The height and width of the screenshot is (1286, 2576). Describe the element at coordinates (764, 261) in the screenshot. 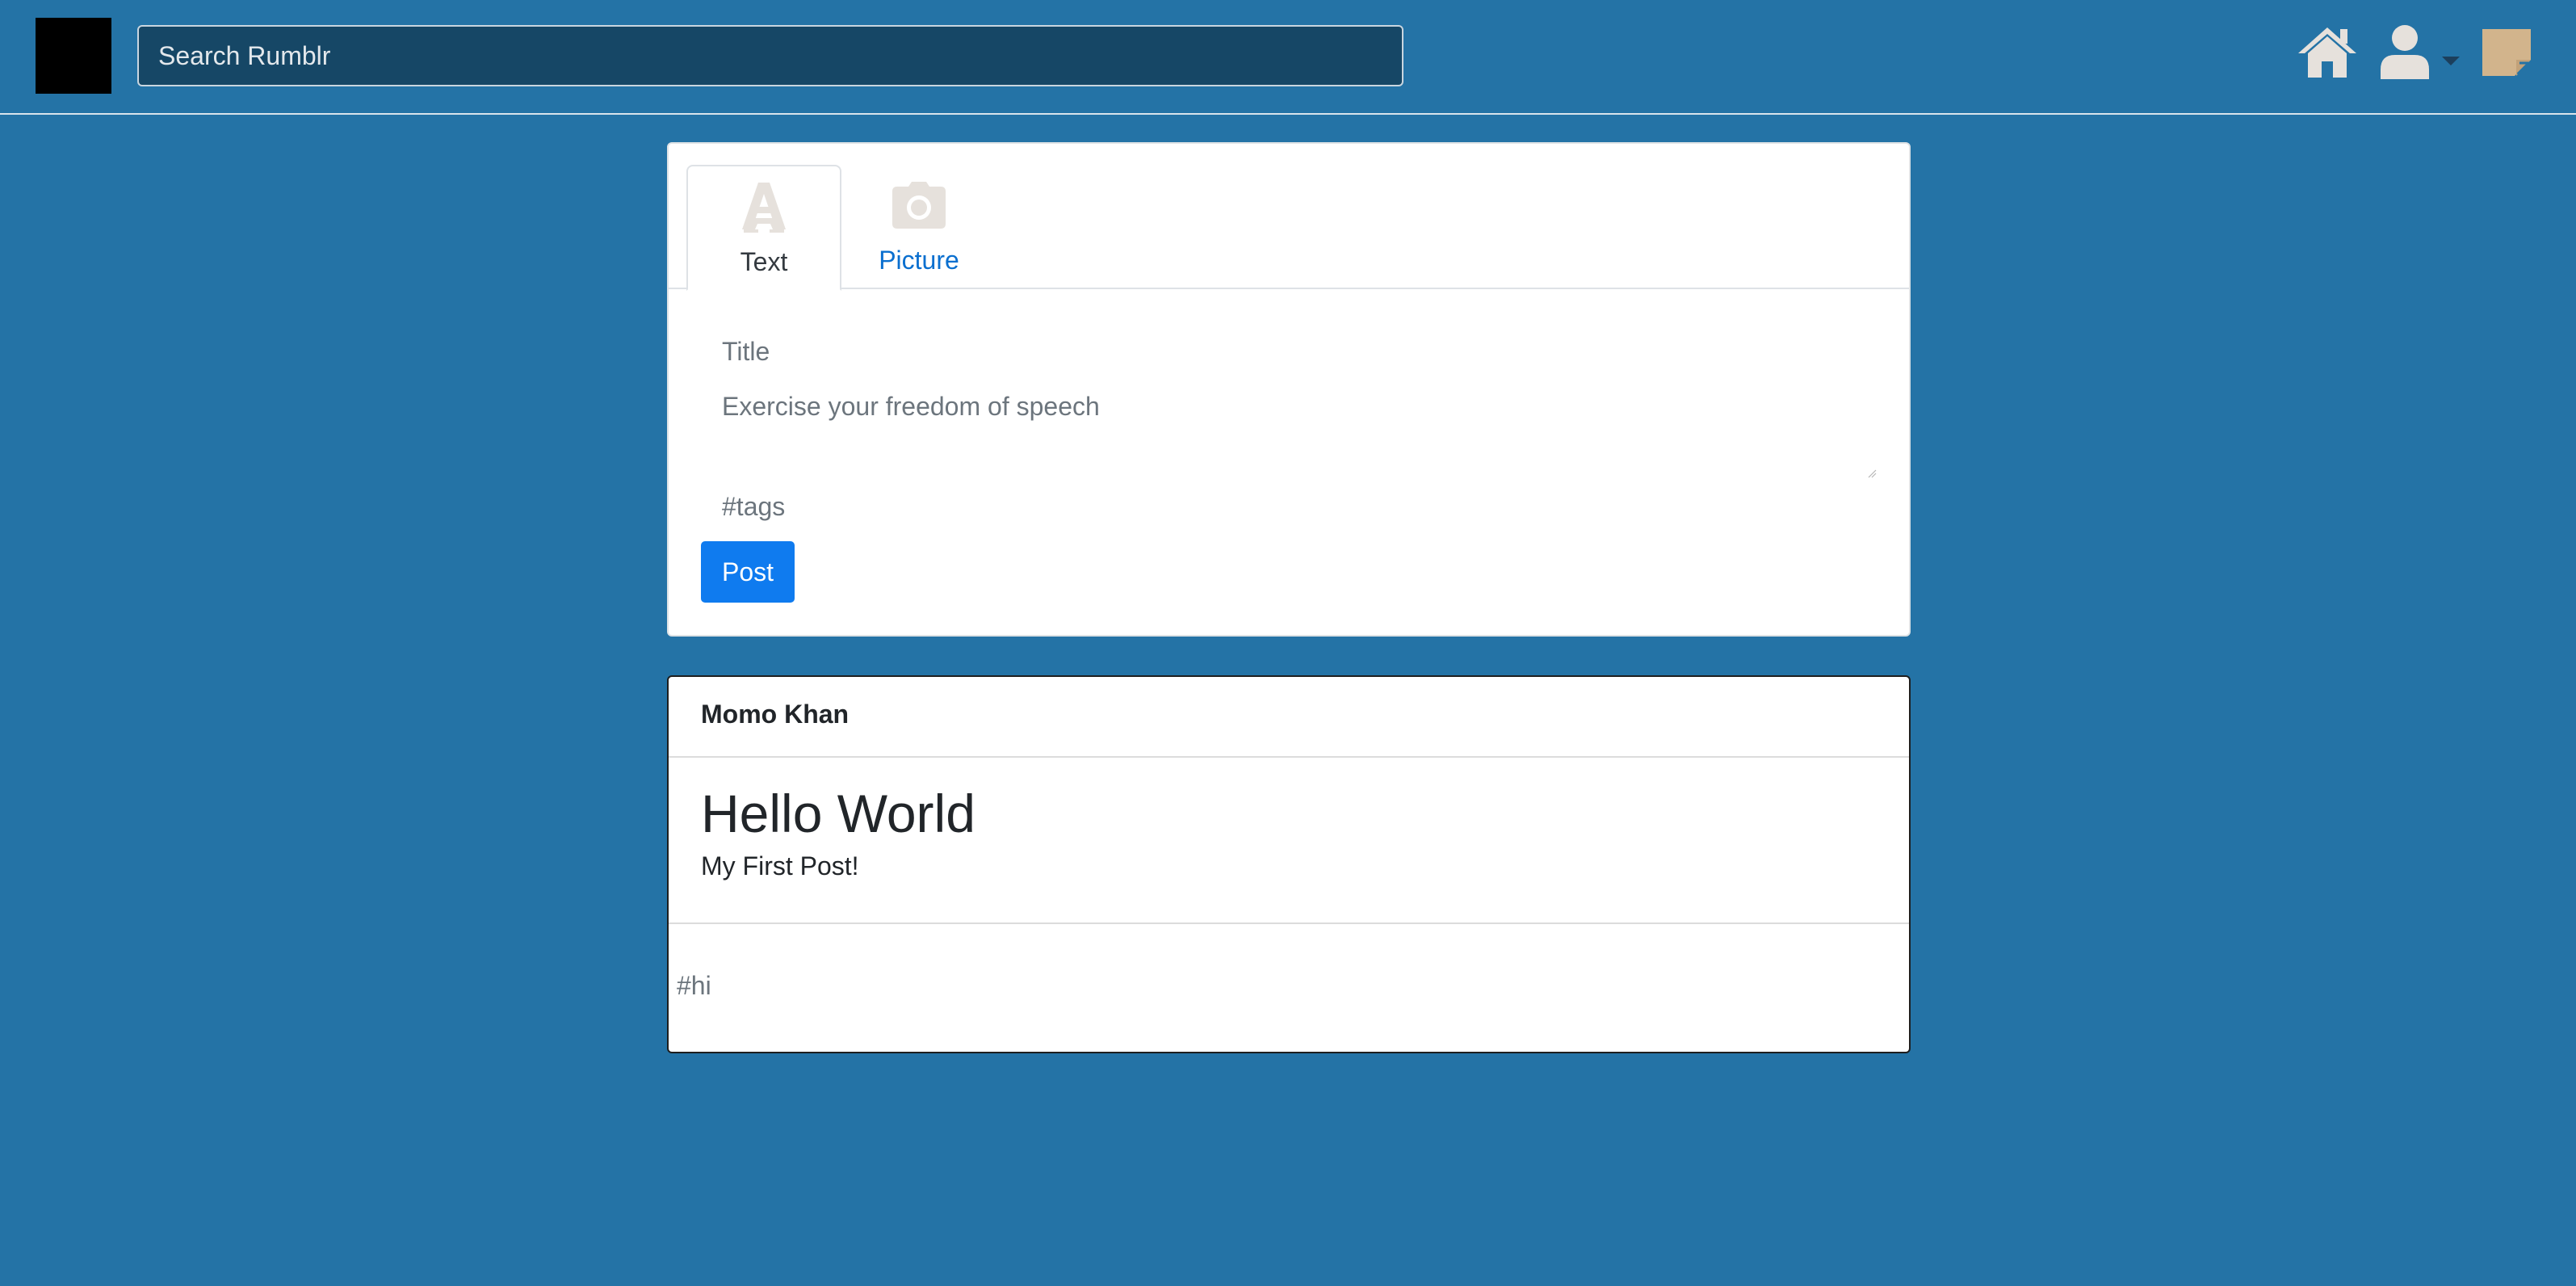

I see `tab-text-label: Text` at that location.